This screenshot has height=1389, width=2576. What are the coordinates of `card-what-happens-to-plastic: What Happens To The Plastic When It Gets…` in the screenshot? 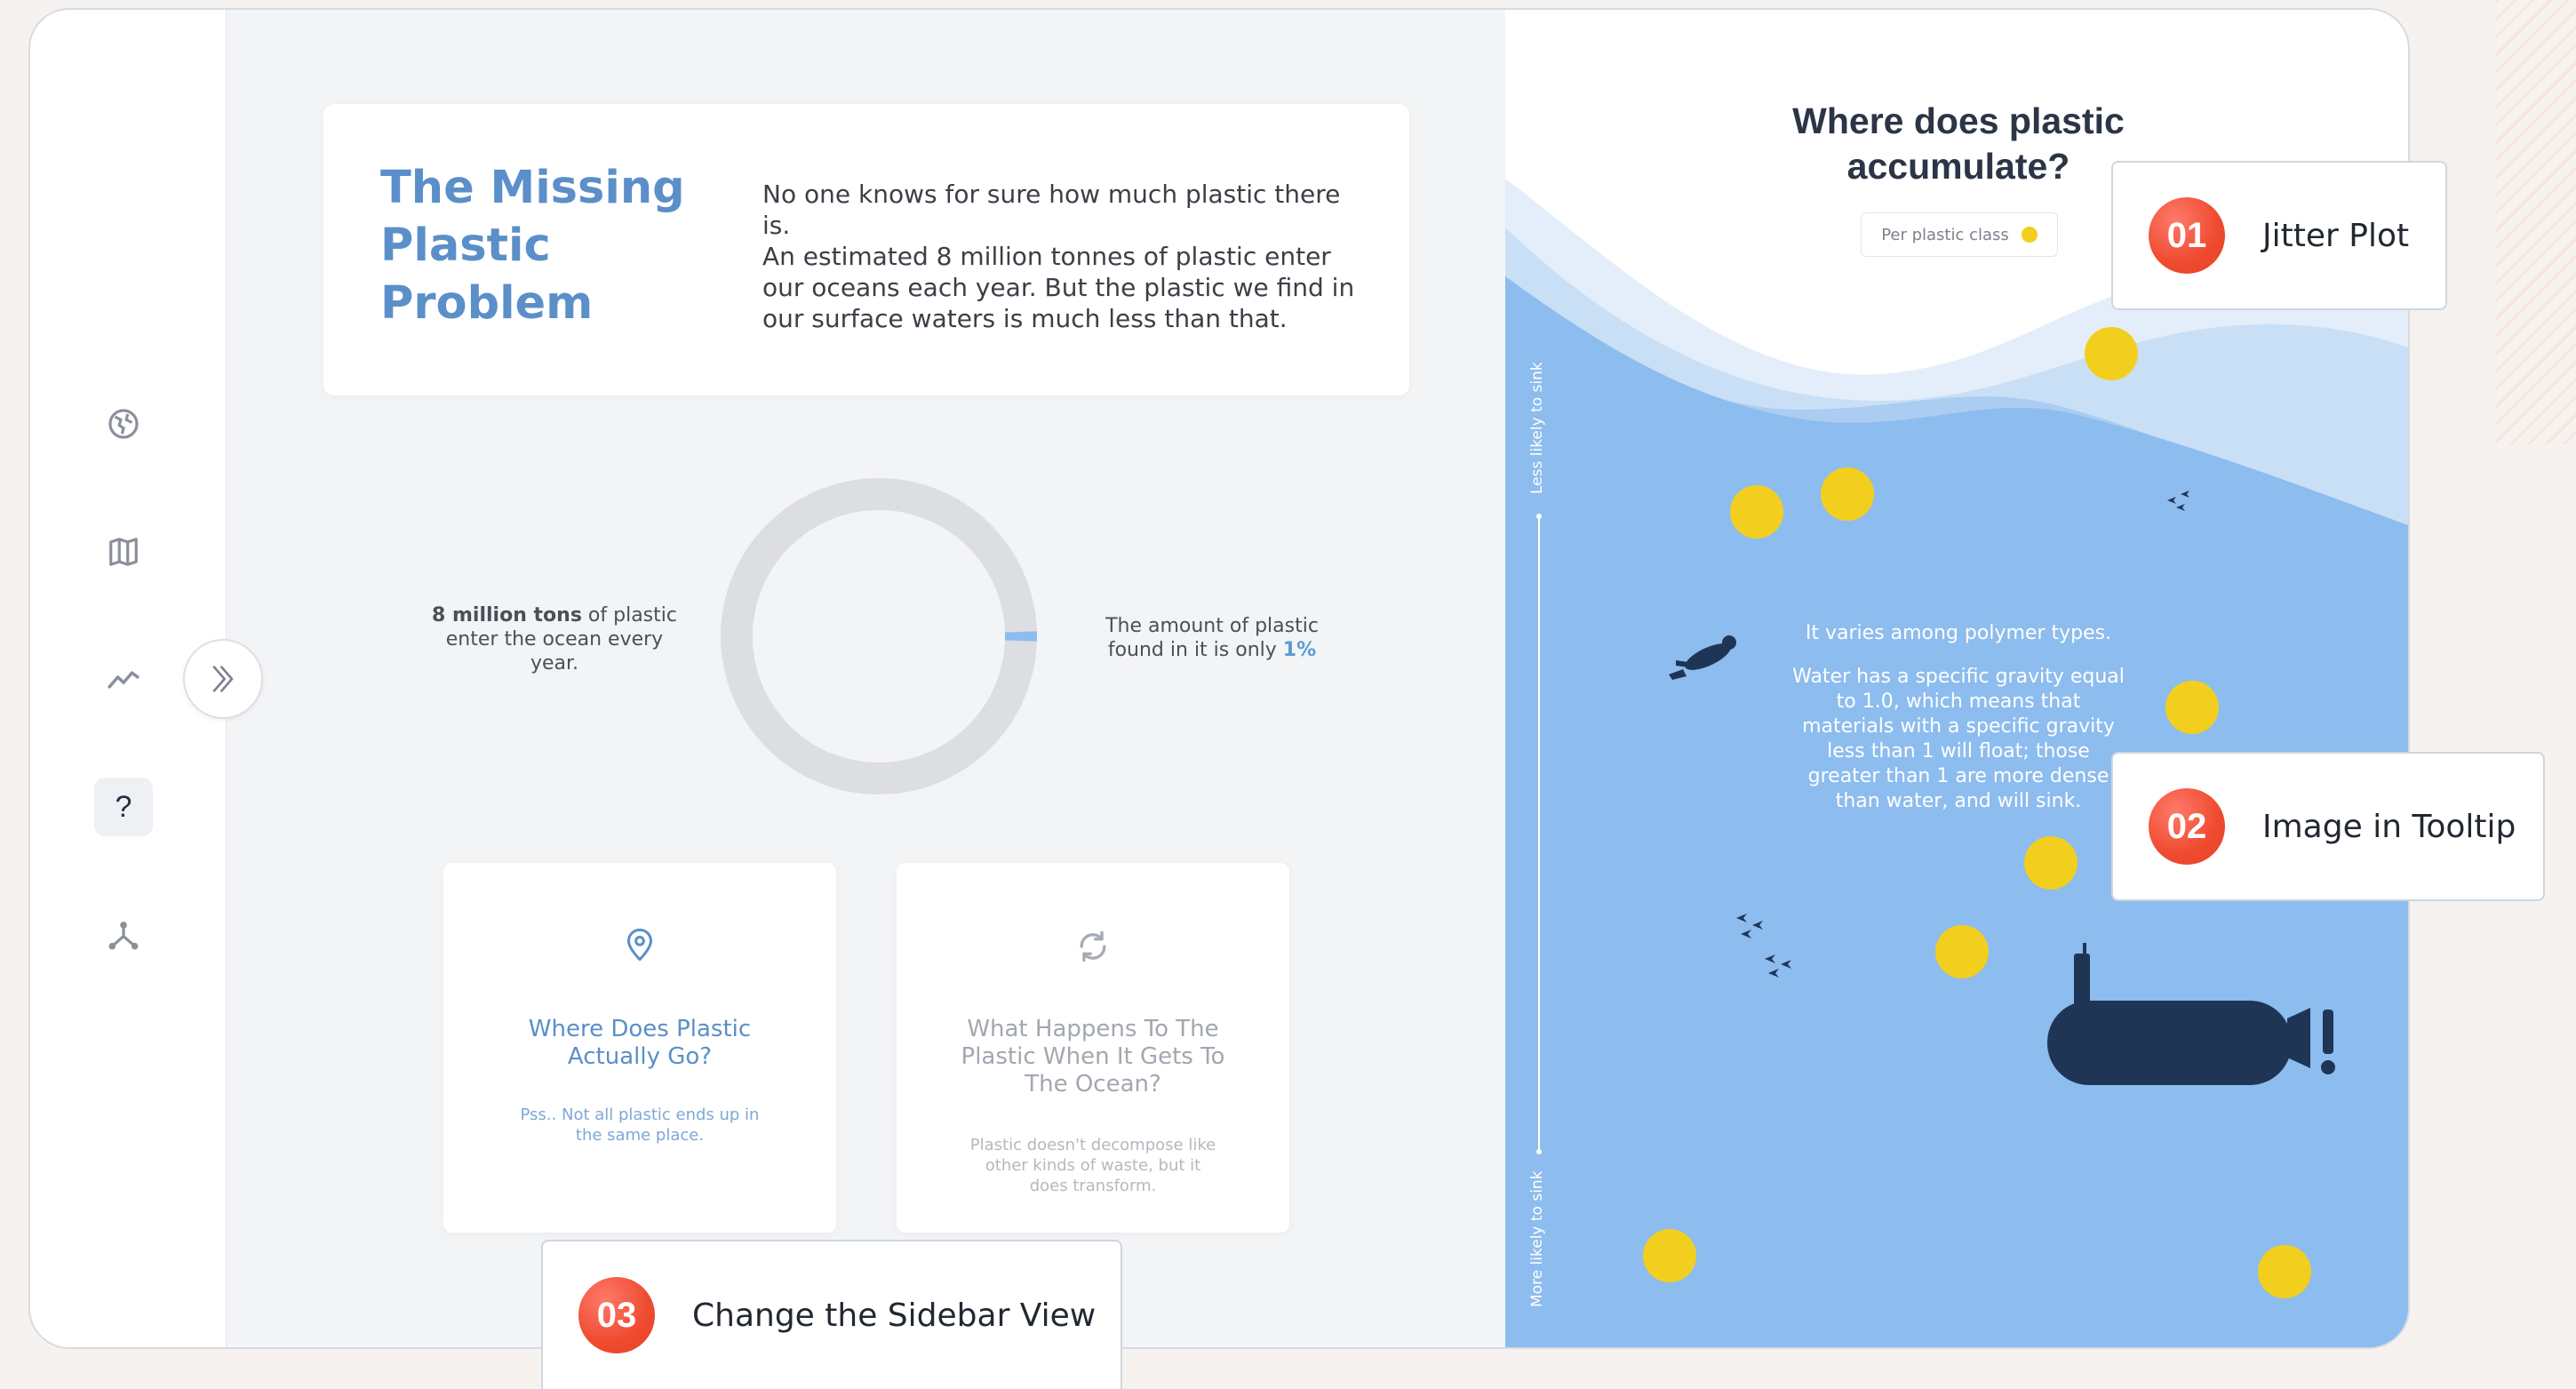 It's located at (1093, 1048).